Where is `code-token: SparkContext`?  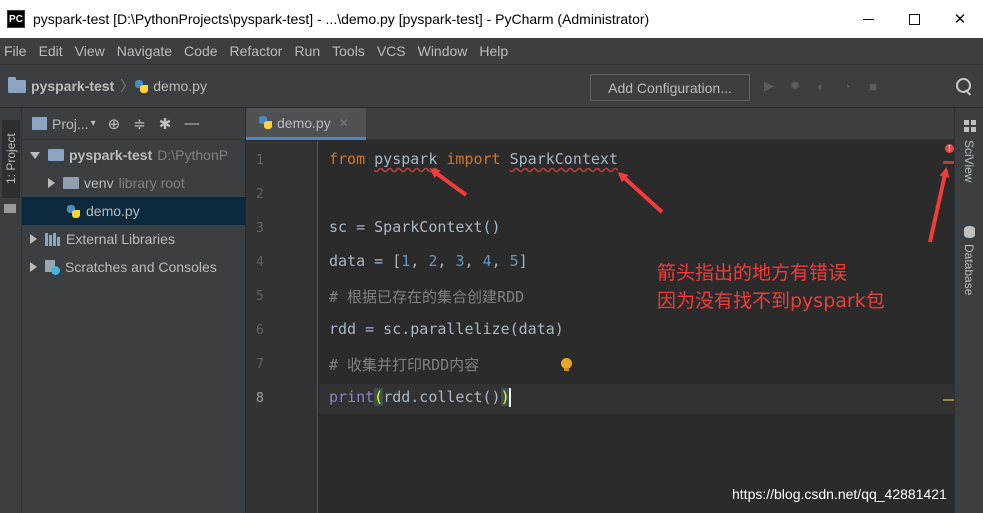
code-token: SparkContext is located at coordinates (563, 159).